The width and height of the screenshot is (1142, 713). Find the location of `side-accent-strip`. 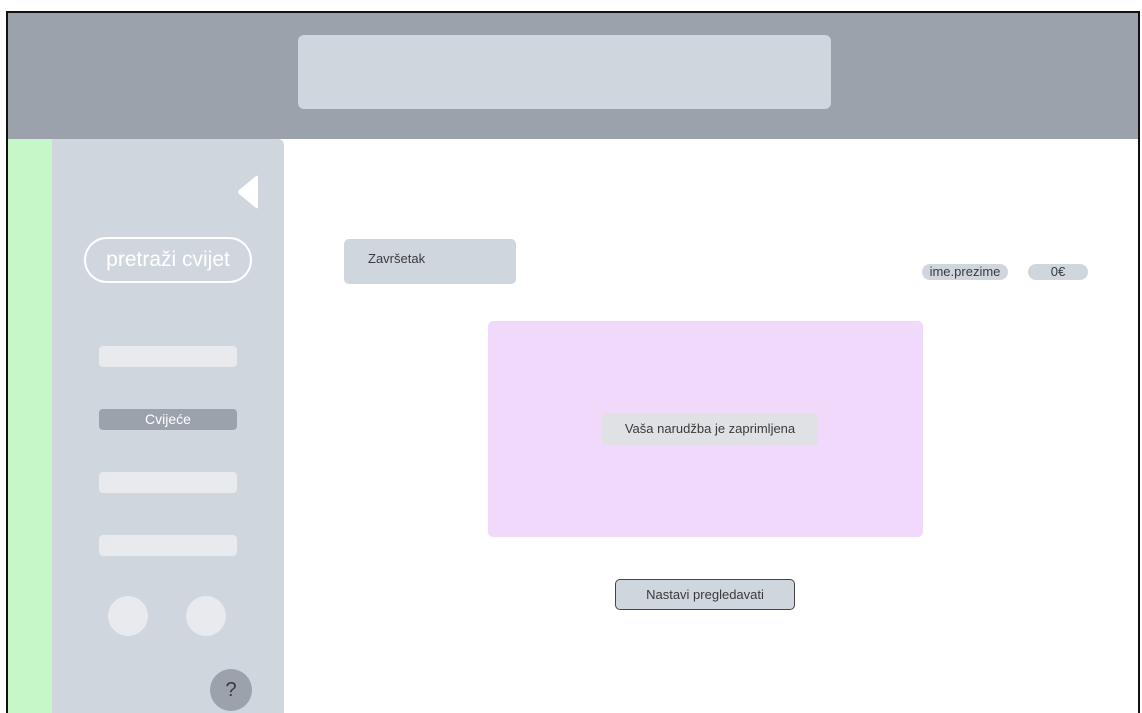

side-accent-strip is located at coordinates (30, 426).